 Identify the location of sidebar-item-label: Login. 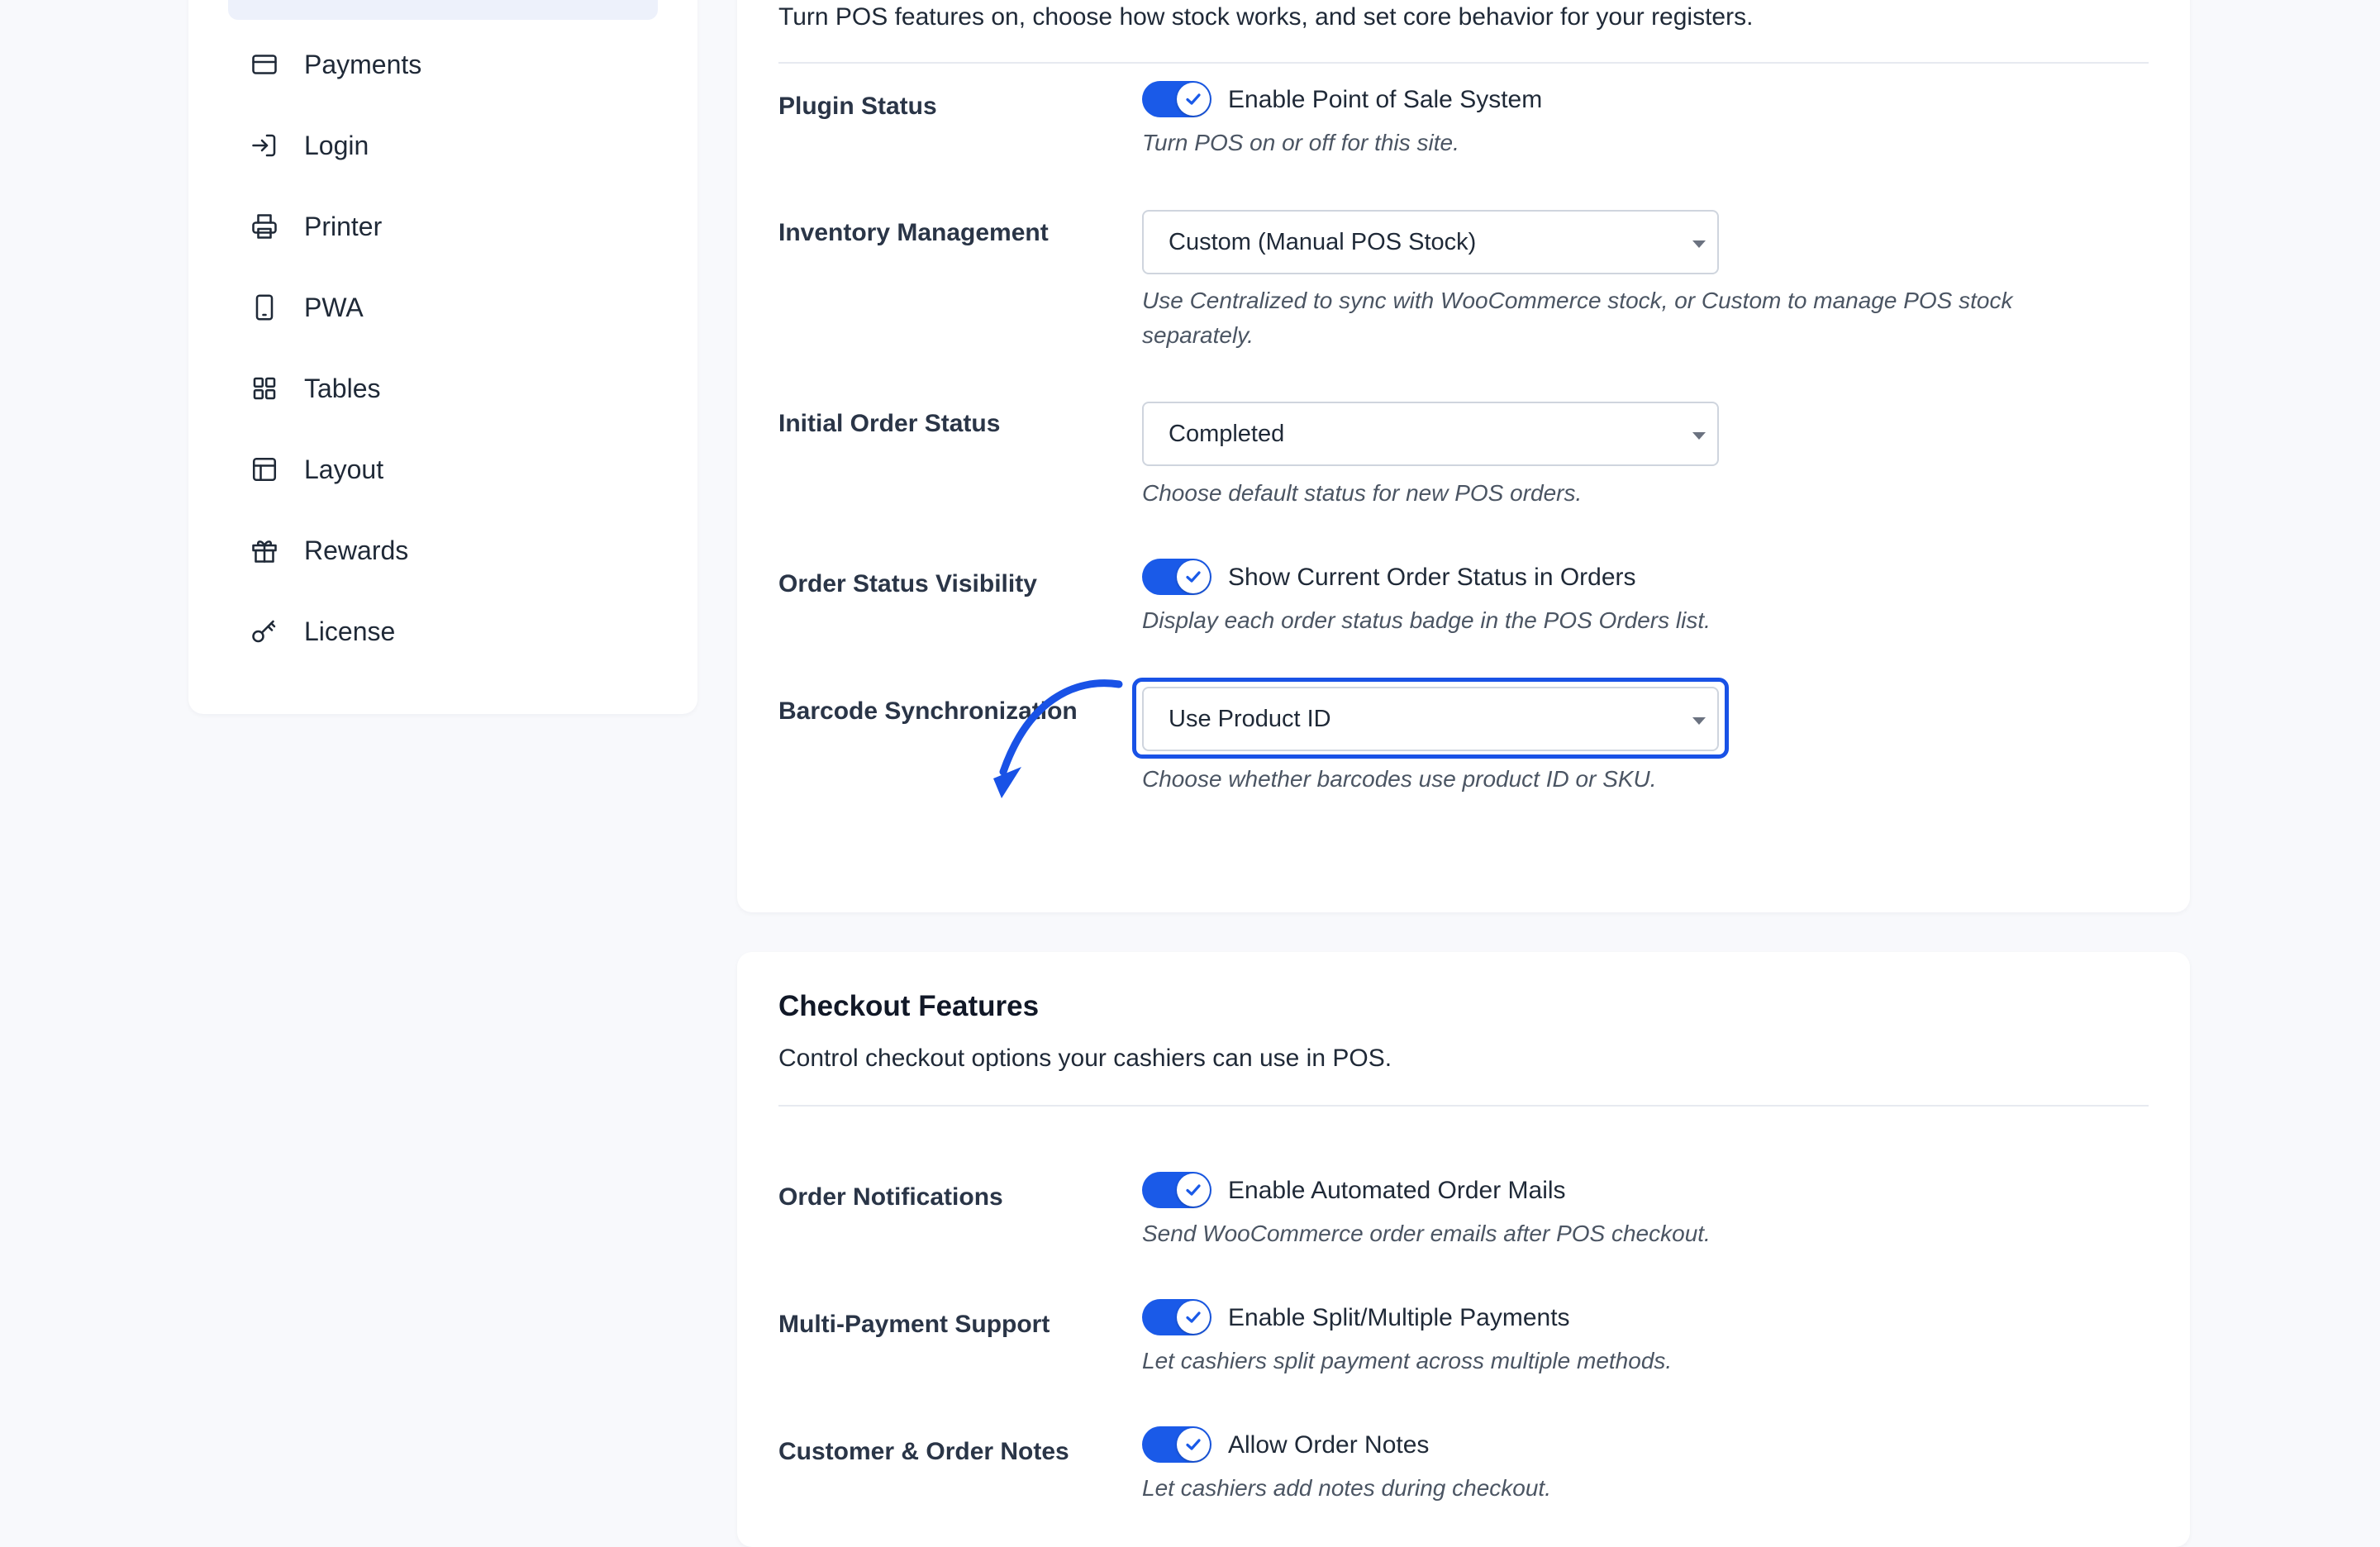
(336, 145).